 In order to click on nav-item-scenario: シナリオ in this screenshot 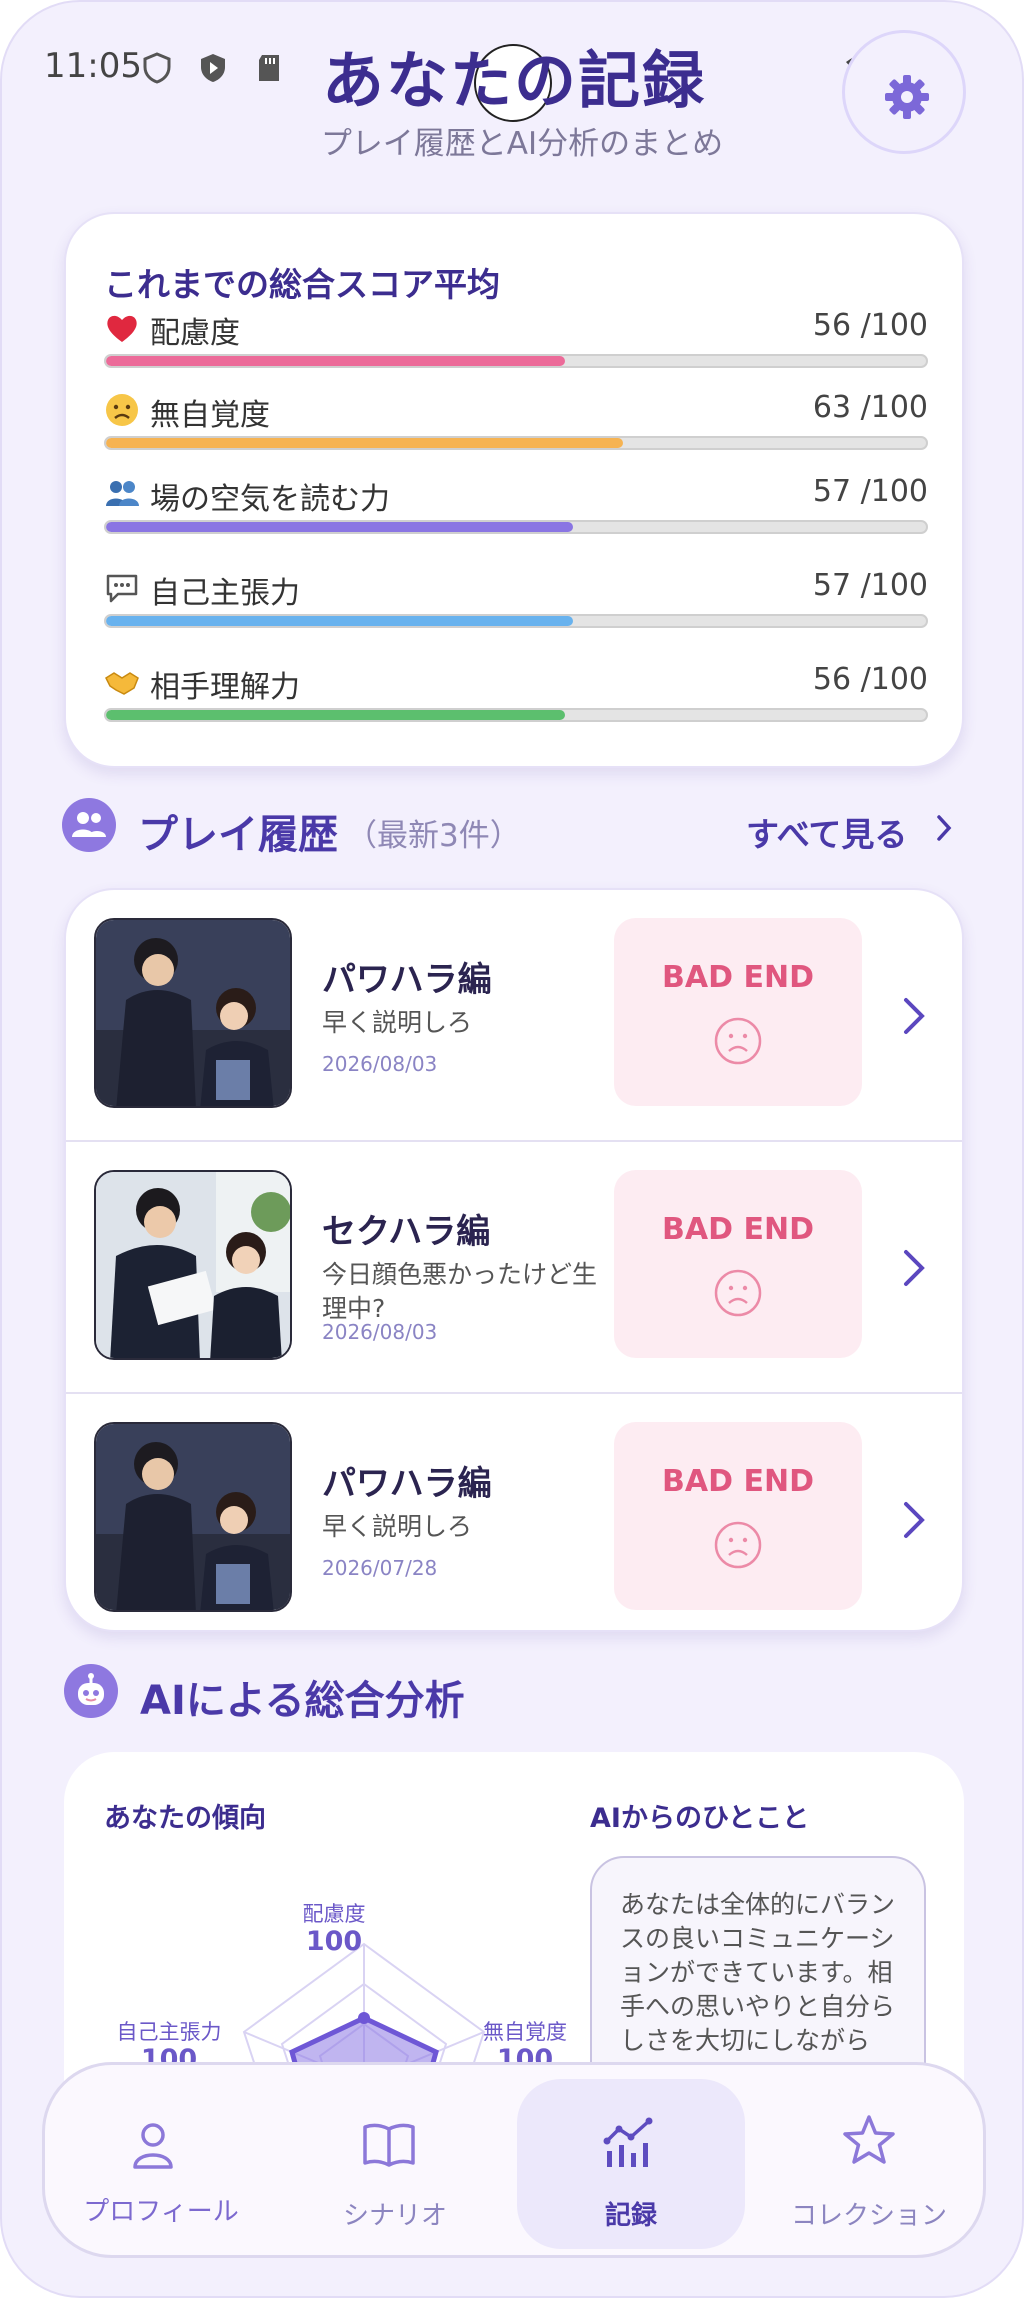, I will do `click(396, 2163)`.